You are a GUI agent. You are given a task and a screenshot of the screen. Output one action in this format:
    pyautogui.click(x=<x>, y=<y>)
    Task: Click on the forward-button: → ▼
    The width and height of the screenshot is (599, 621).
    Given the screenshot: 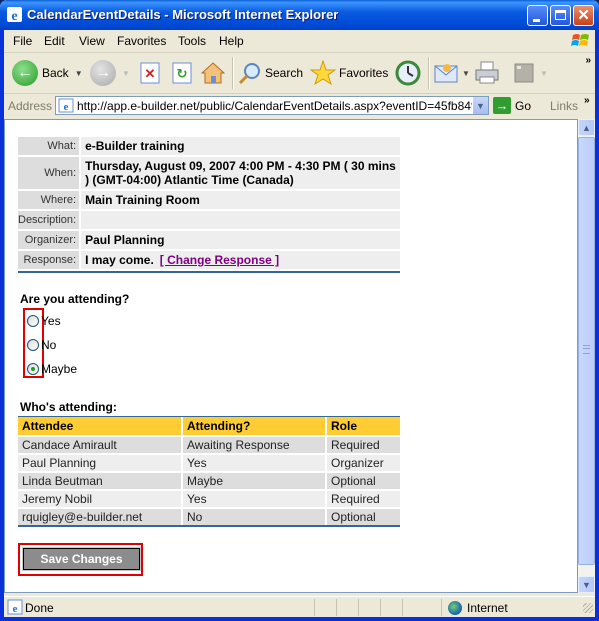 What is the action you would take?
    pyautogui.click(x=110, y=73)
    